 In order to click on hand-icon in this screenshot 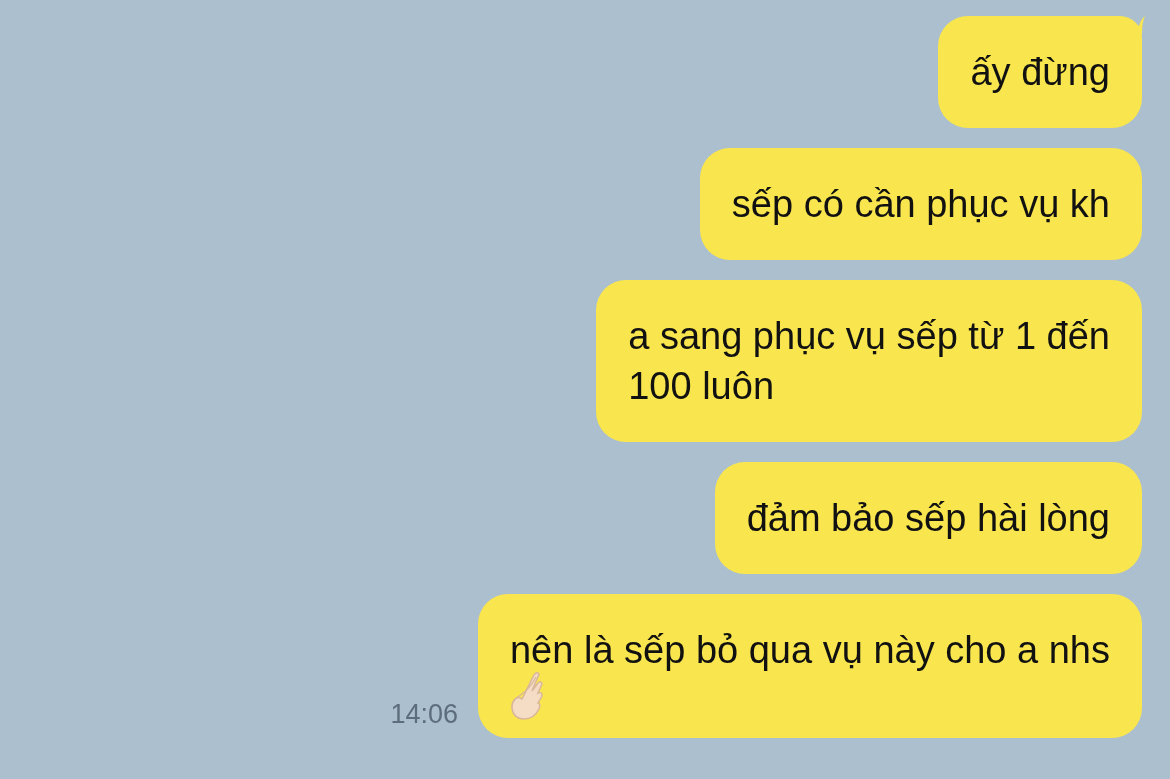, I will do `click(527, 696)`.